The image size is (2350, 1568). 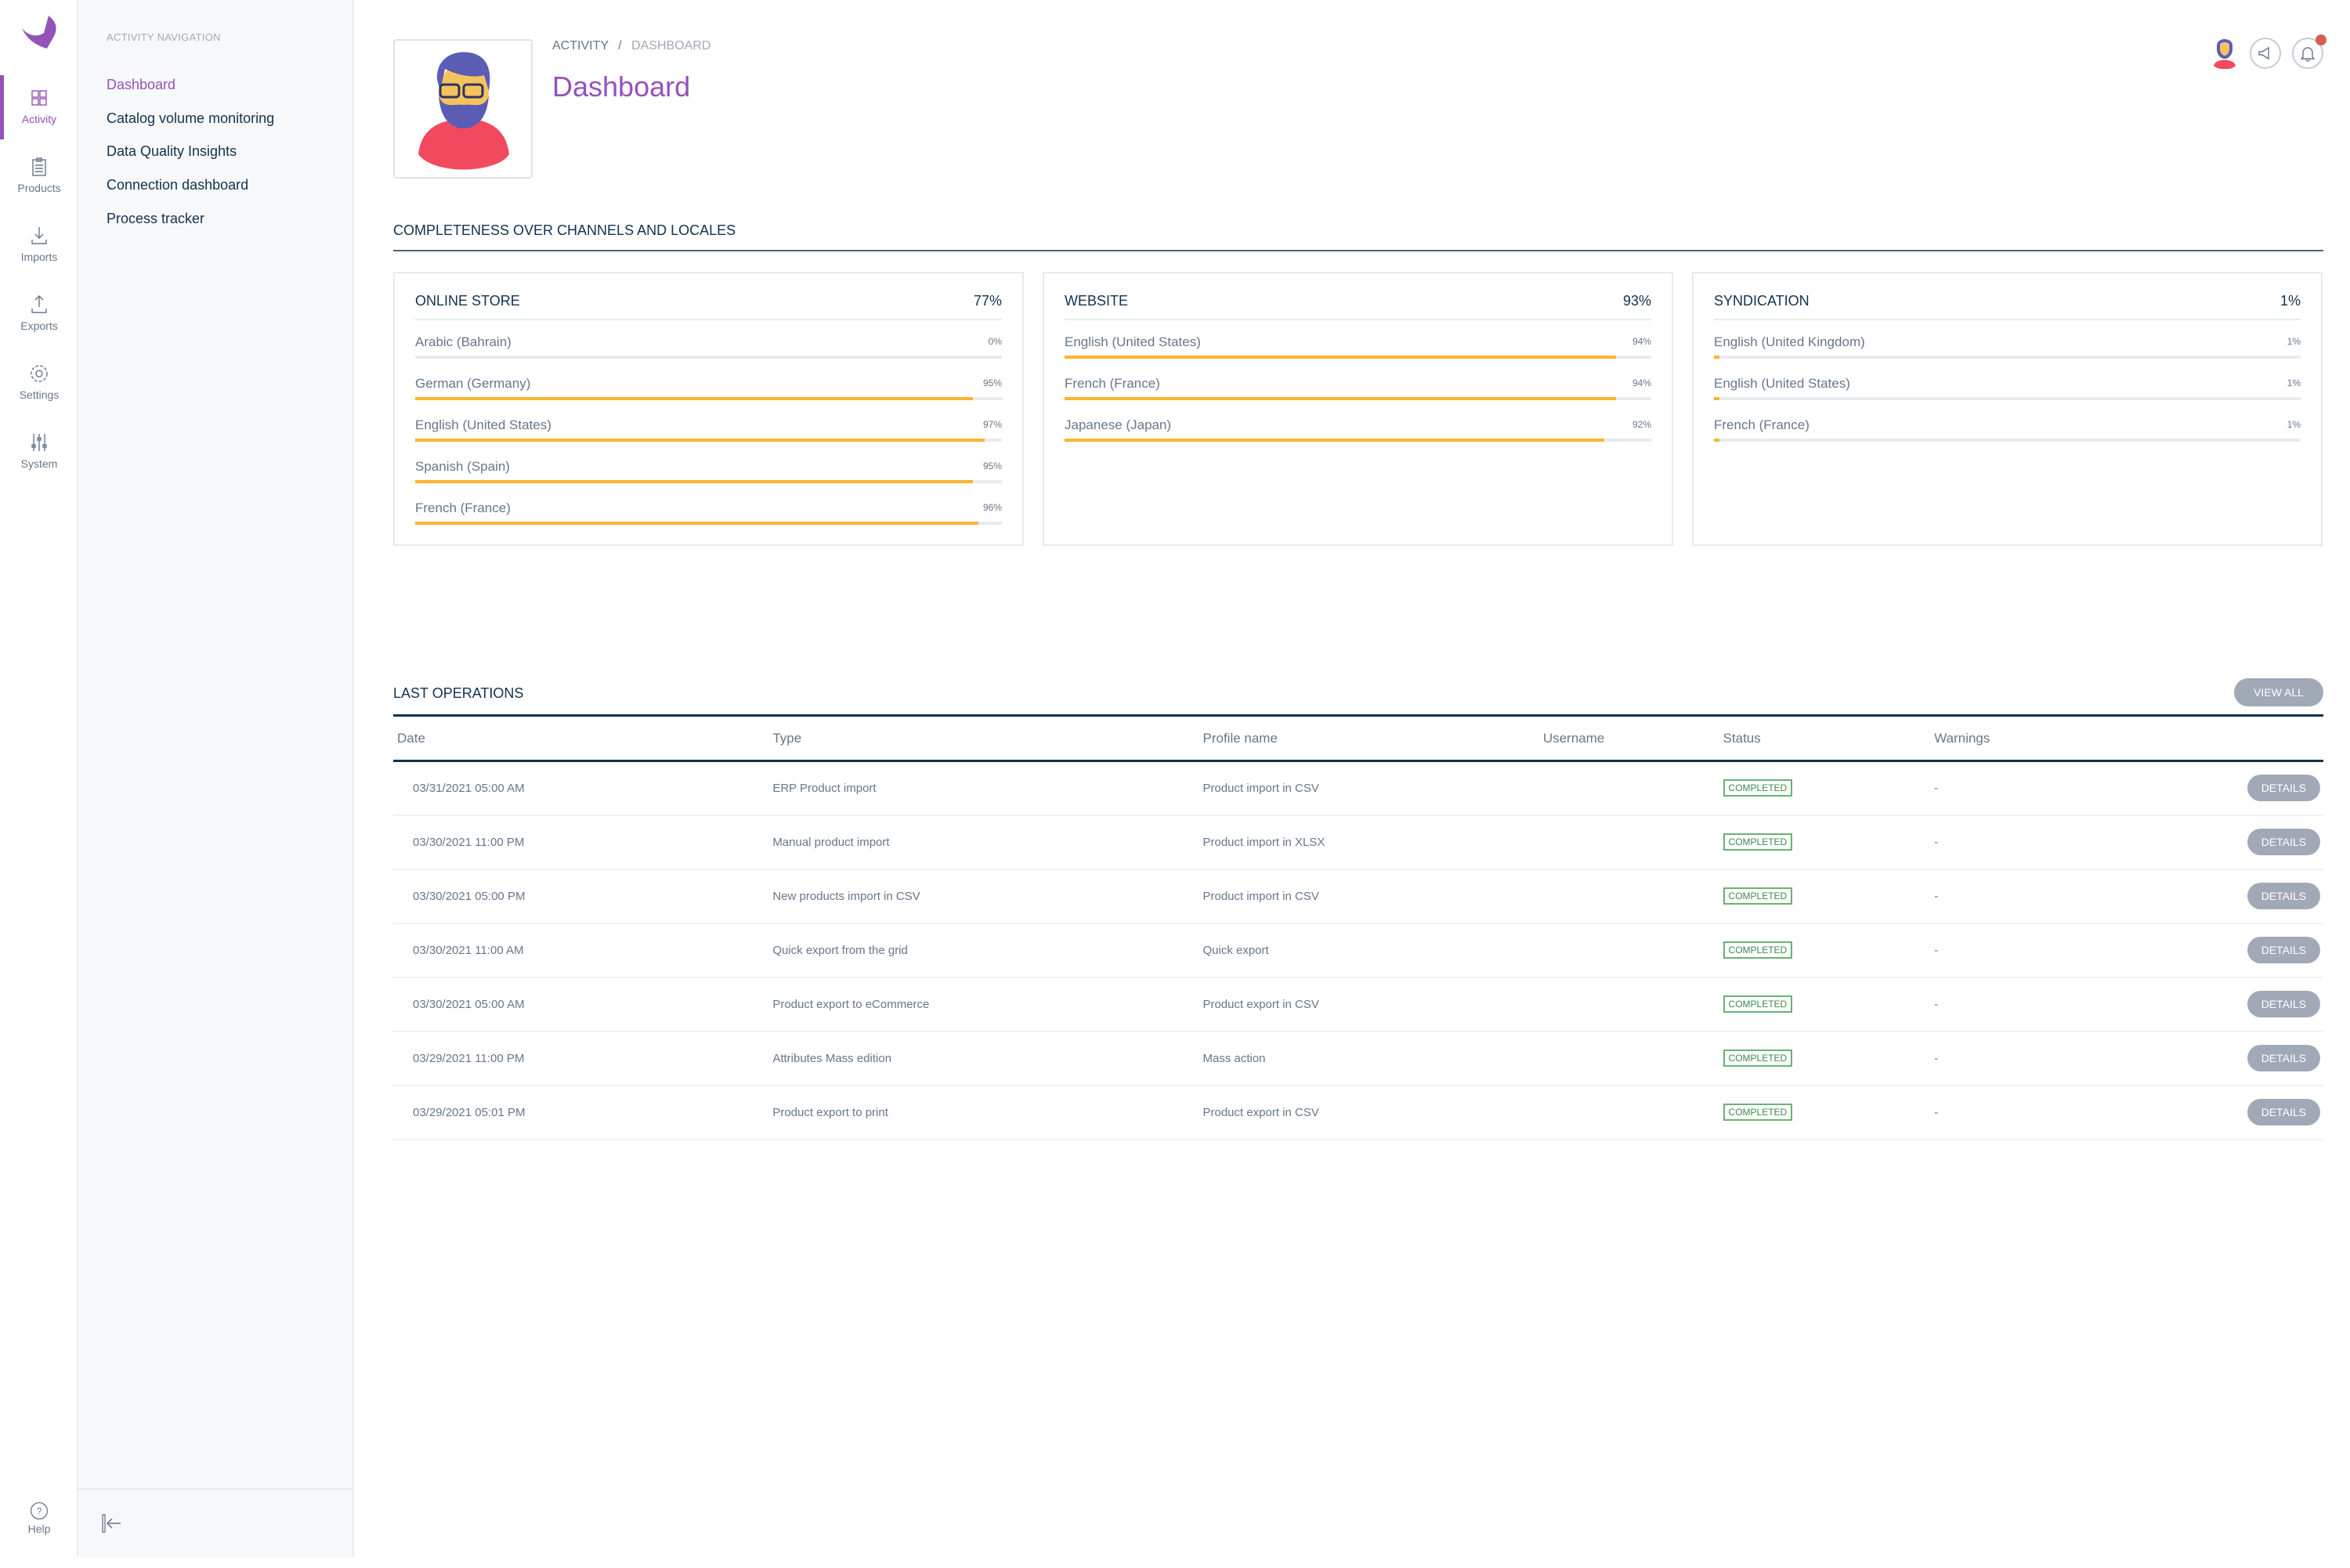 I want to click on locale-row: English (United States) 94%, so click(x=1358, y=341).